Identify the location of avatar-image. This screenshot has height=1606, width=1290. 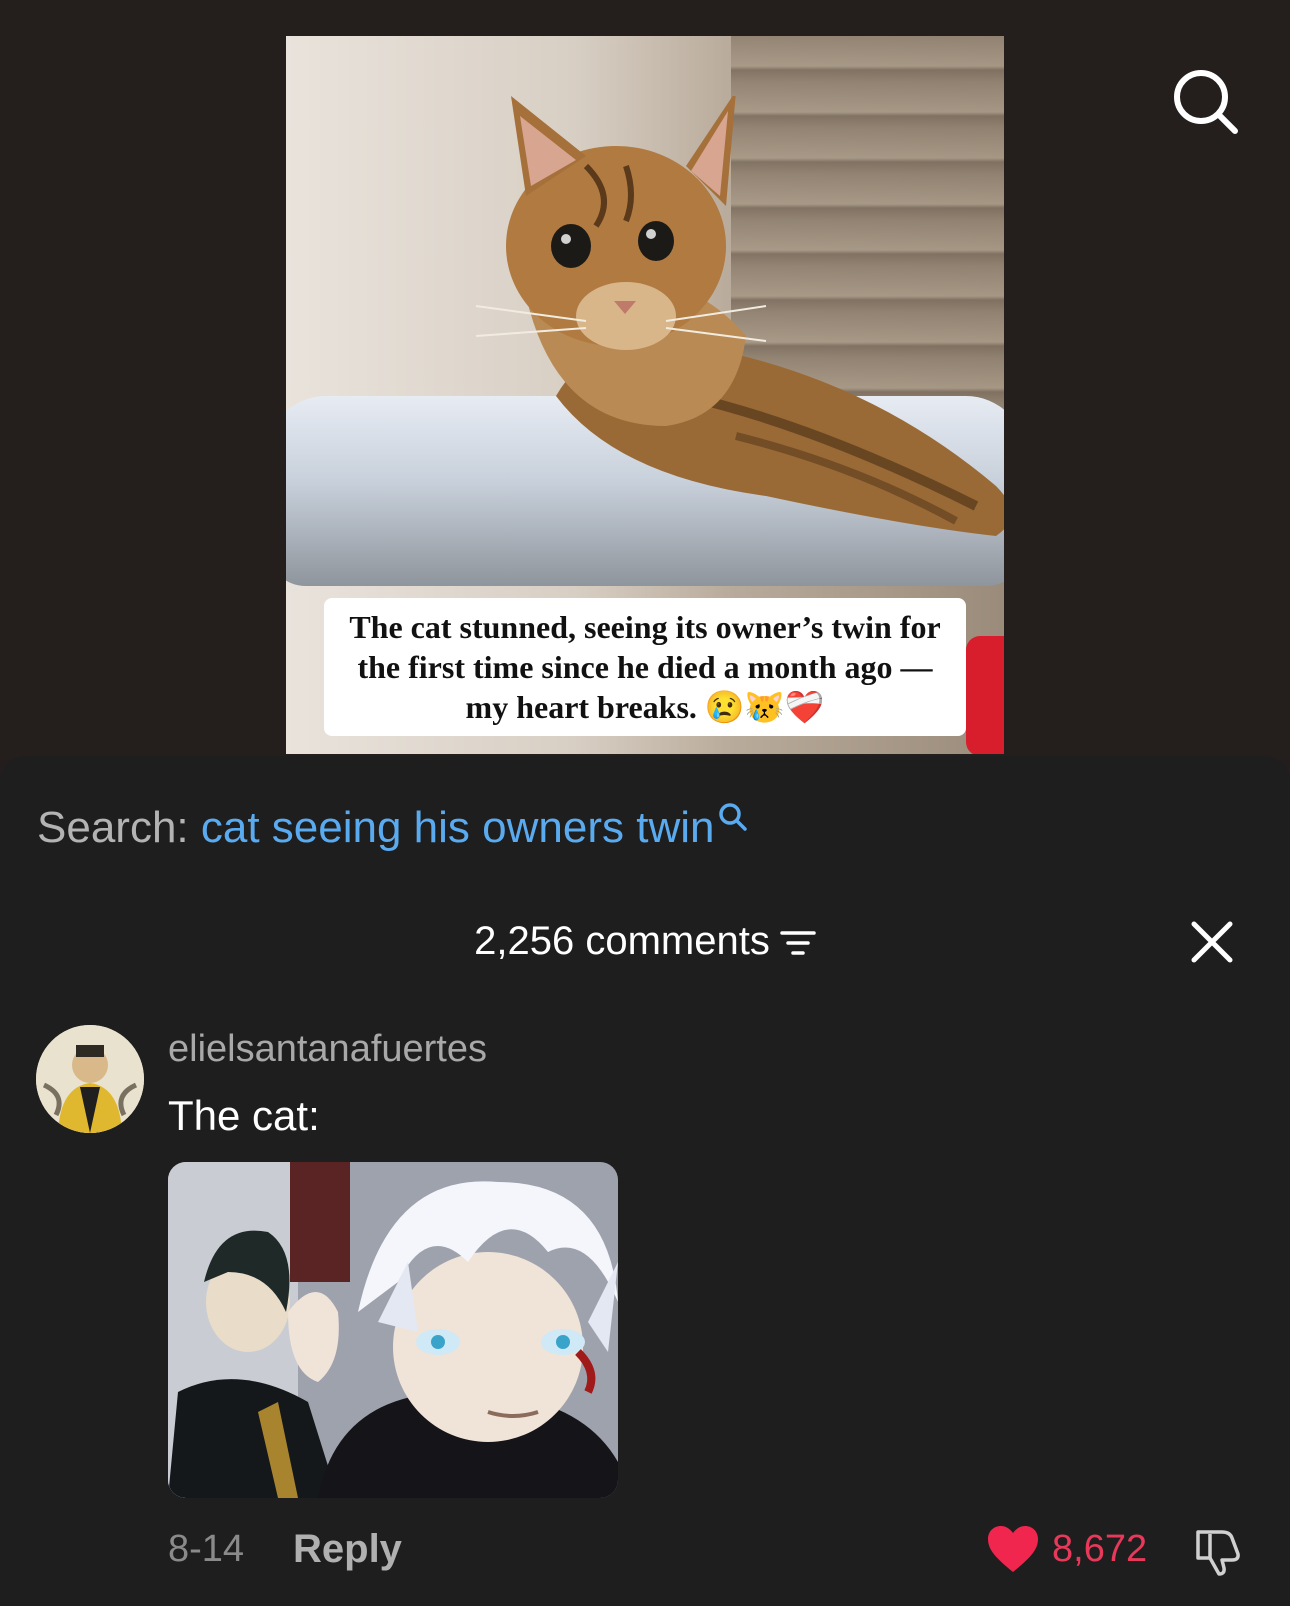
(90, 1079).